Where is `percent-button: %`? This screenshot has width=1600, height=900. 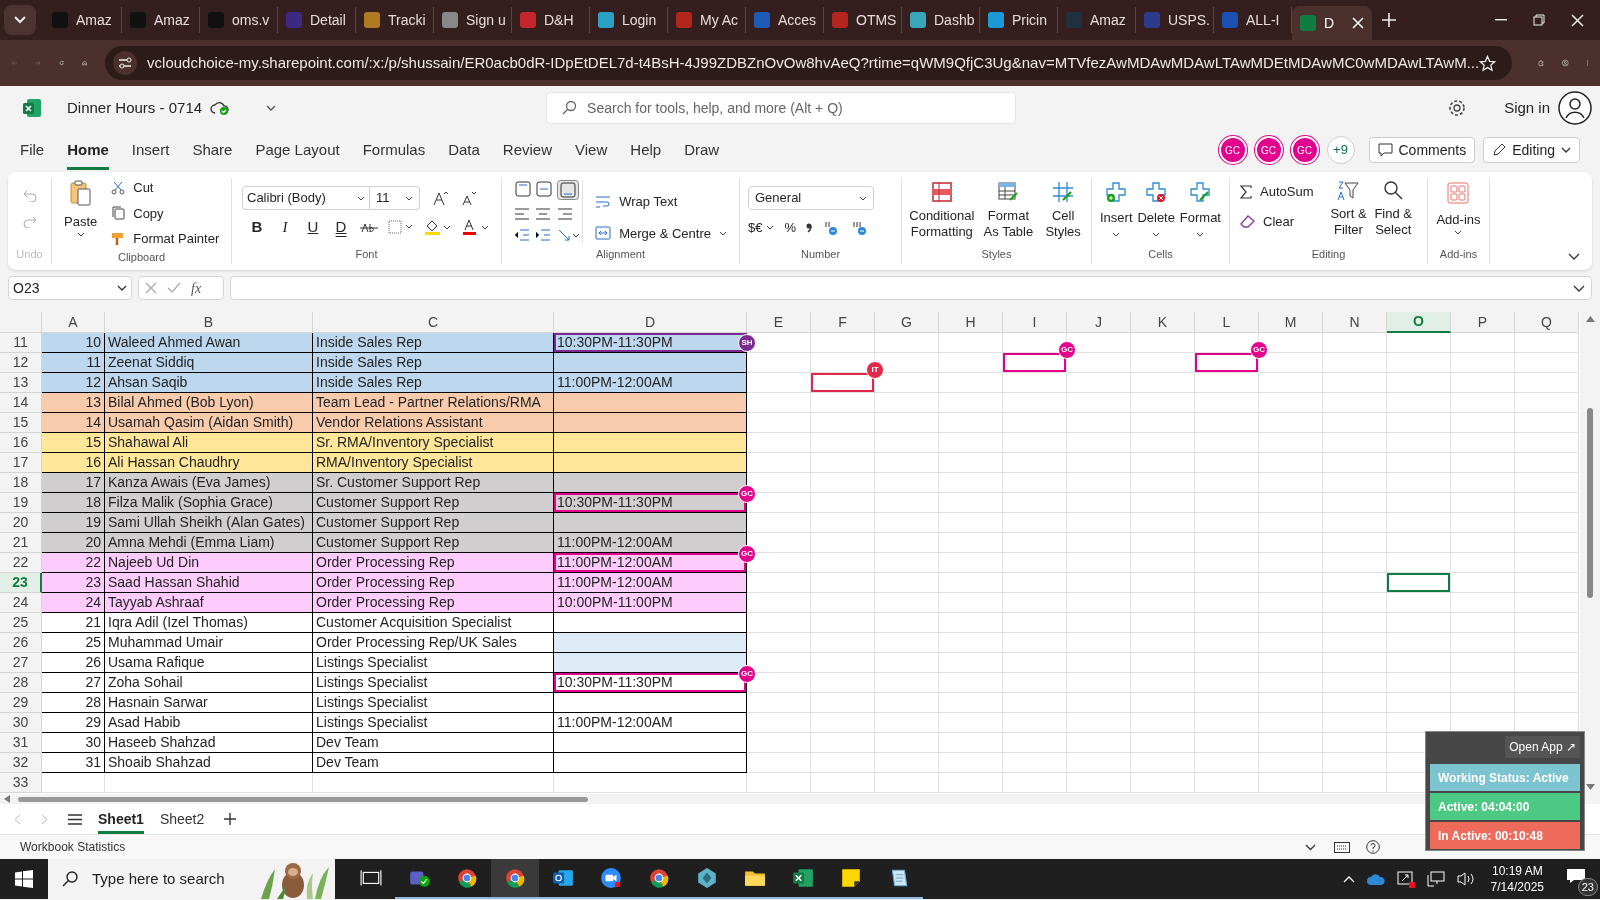 percent-button: % is located at coordinates (790, 228).